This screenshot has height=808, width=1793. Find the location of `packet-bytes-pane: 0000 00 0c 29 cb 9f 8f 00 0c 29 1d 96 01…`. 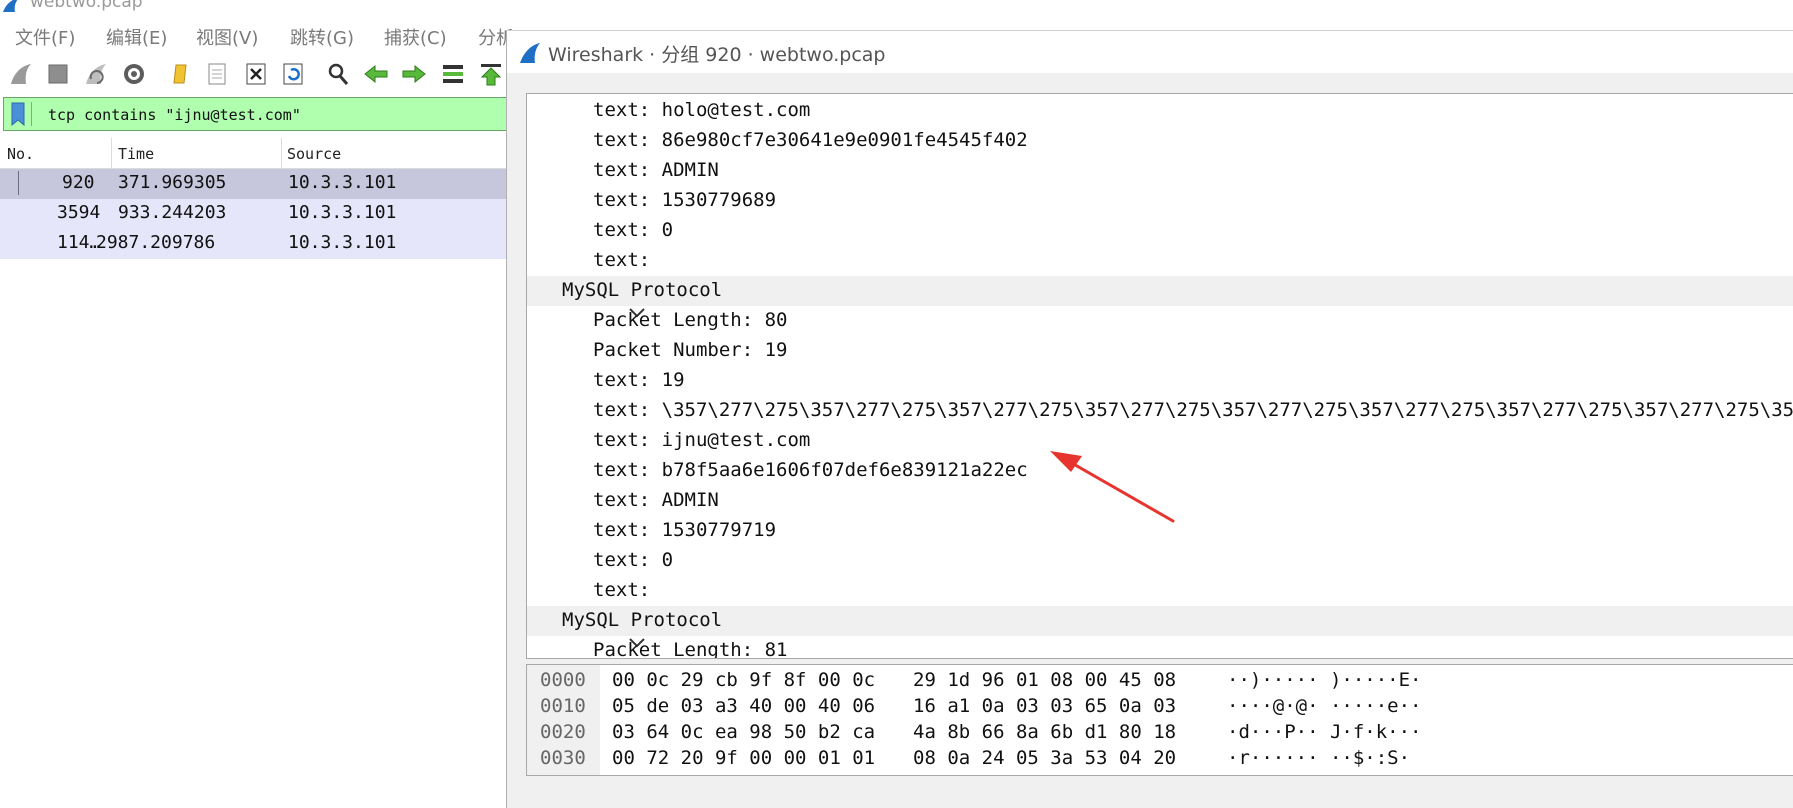

packet-bytes-pane: 0000 00 0c 29 cb 9f 8f 00 0c 29 1d 96 01… is located at coordinates (1159, 720).